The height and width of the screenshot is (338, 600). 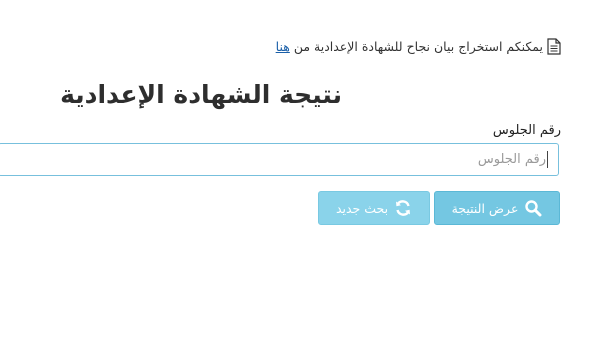 What do you see at coordinates (403, 208) in the screenshot?
I see `refresh-icon` at bounding box center [403, 208].